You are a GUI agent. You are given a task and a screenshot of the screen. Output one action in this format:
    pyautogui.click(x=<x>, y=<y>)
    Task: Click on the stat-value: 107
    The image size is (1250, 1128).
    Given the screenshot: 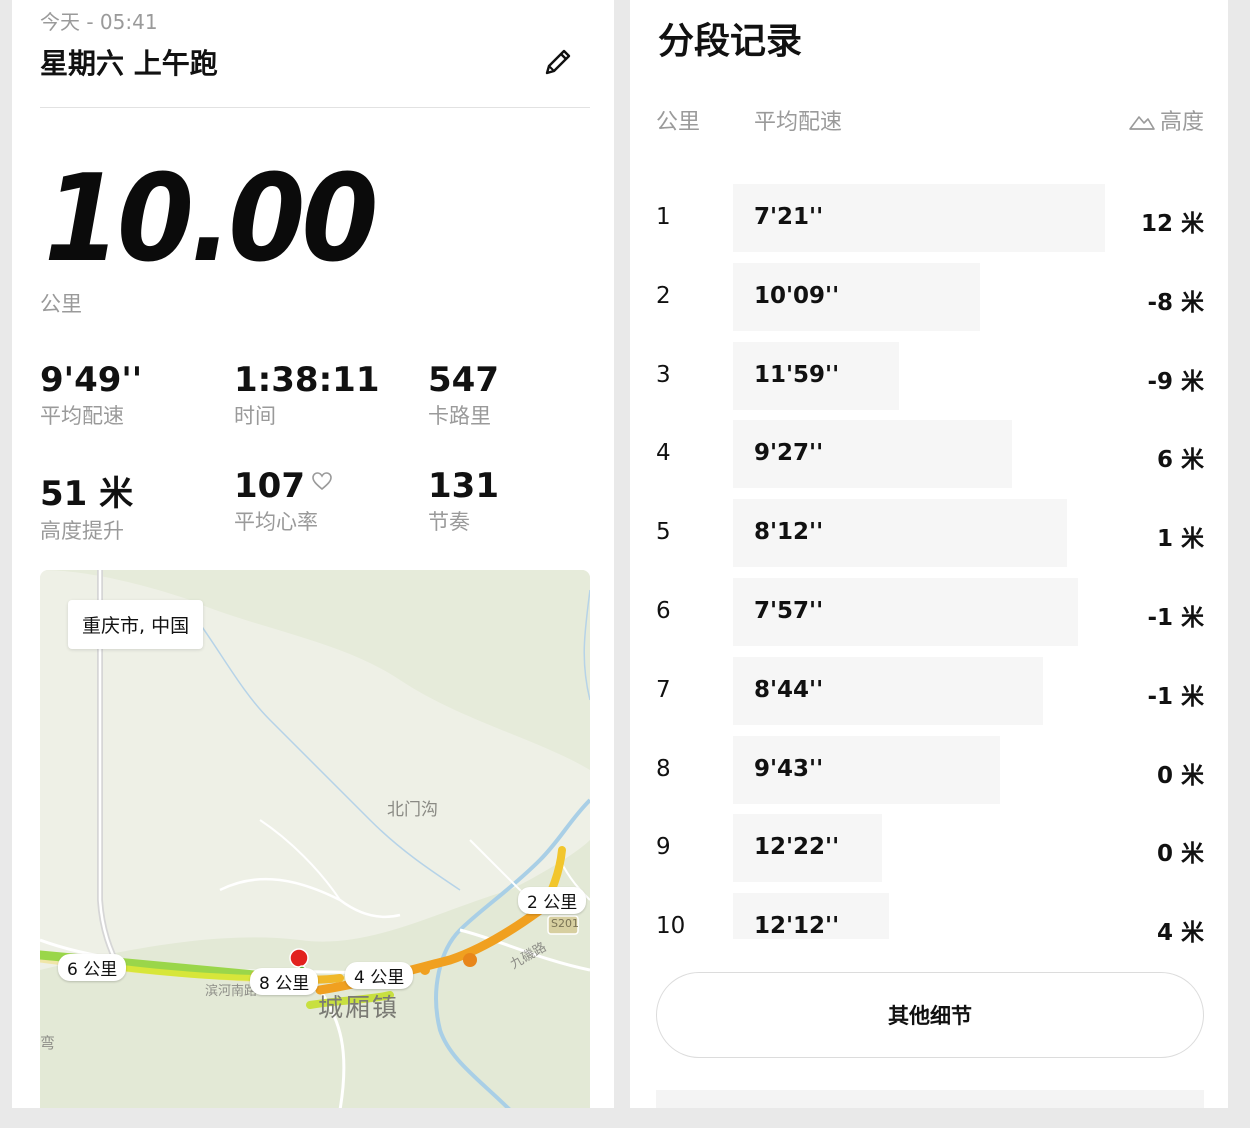 What is the action you would take?
    pyautogui.click(x=269, y=486)
    